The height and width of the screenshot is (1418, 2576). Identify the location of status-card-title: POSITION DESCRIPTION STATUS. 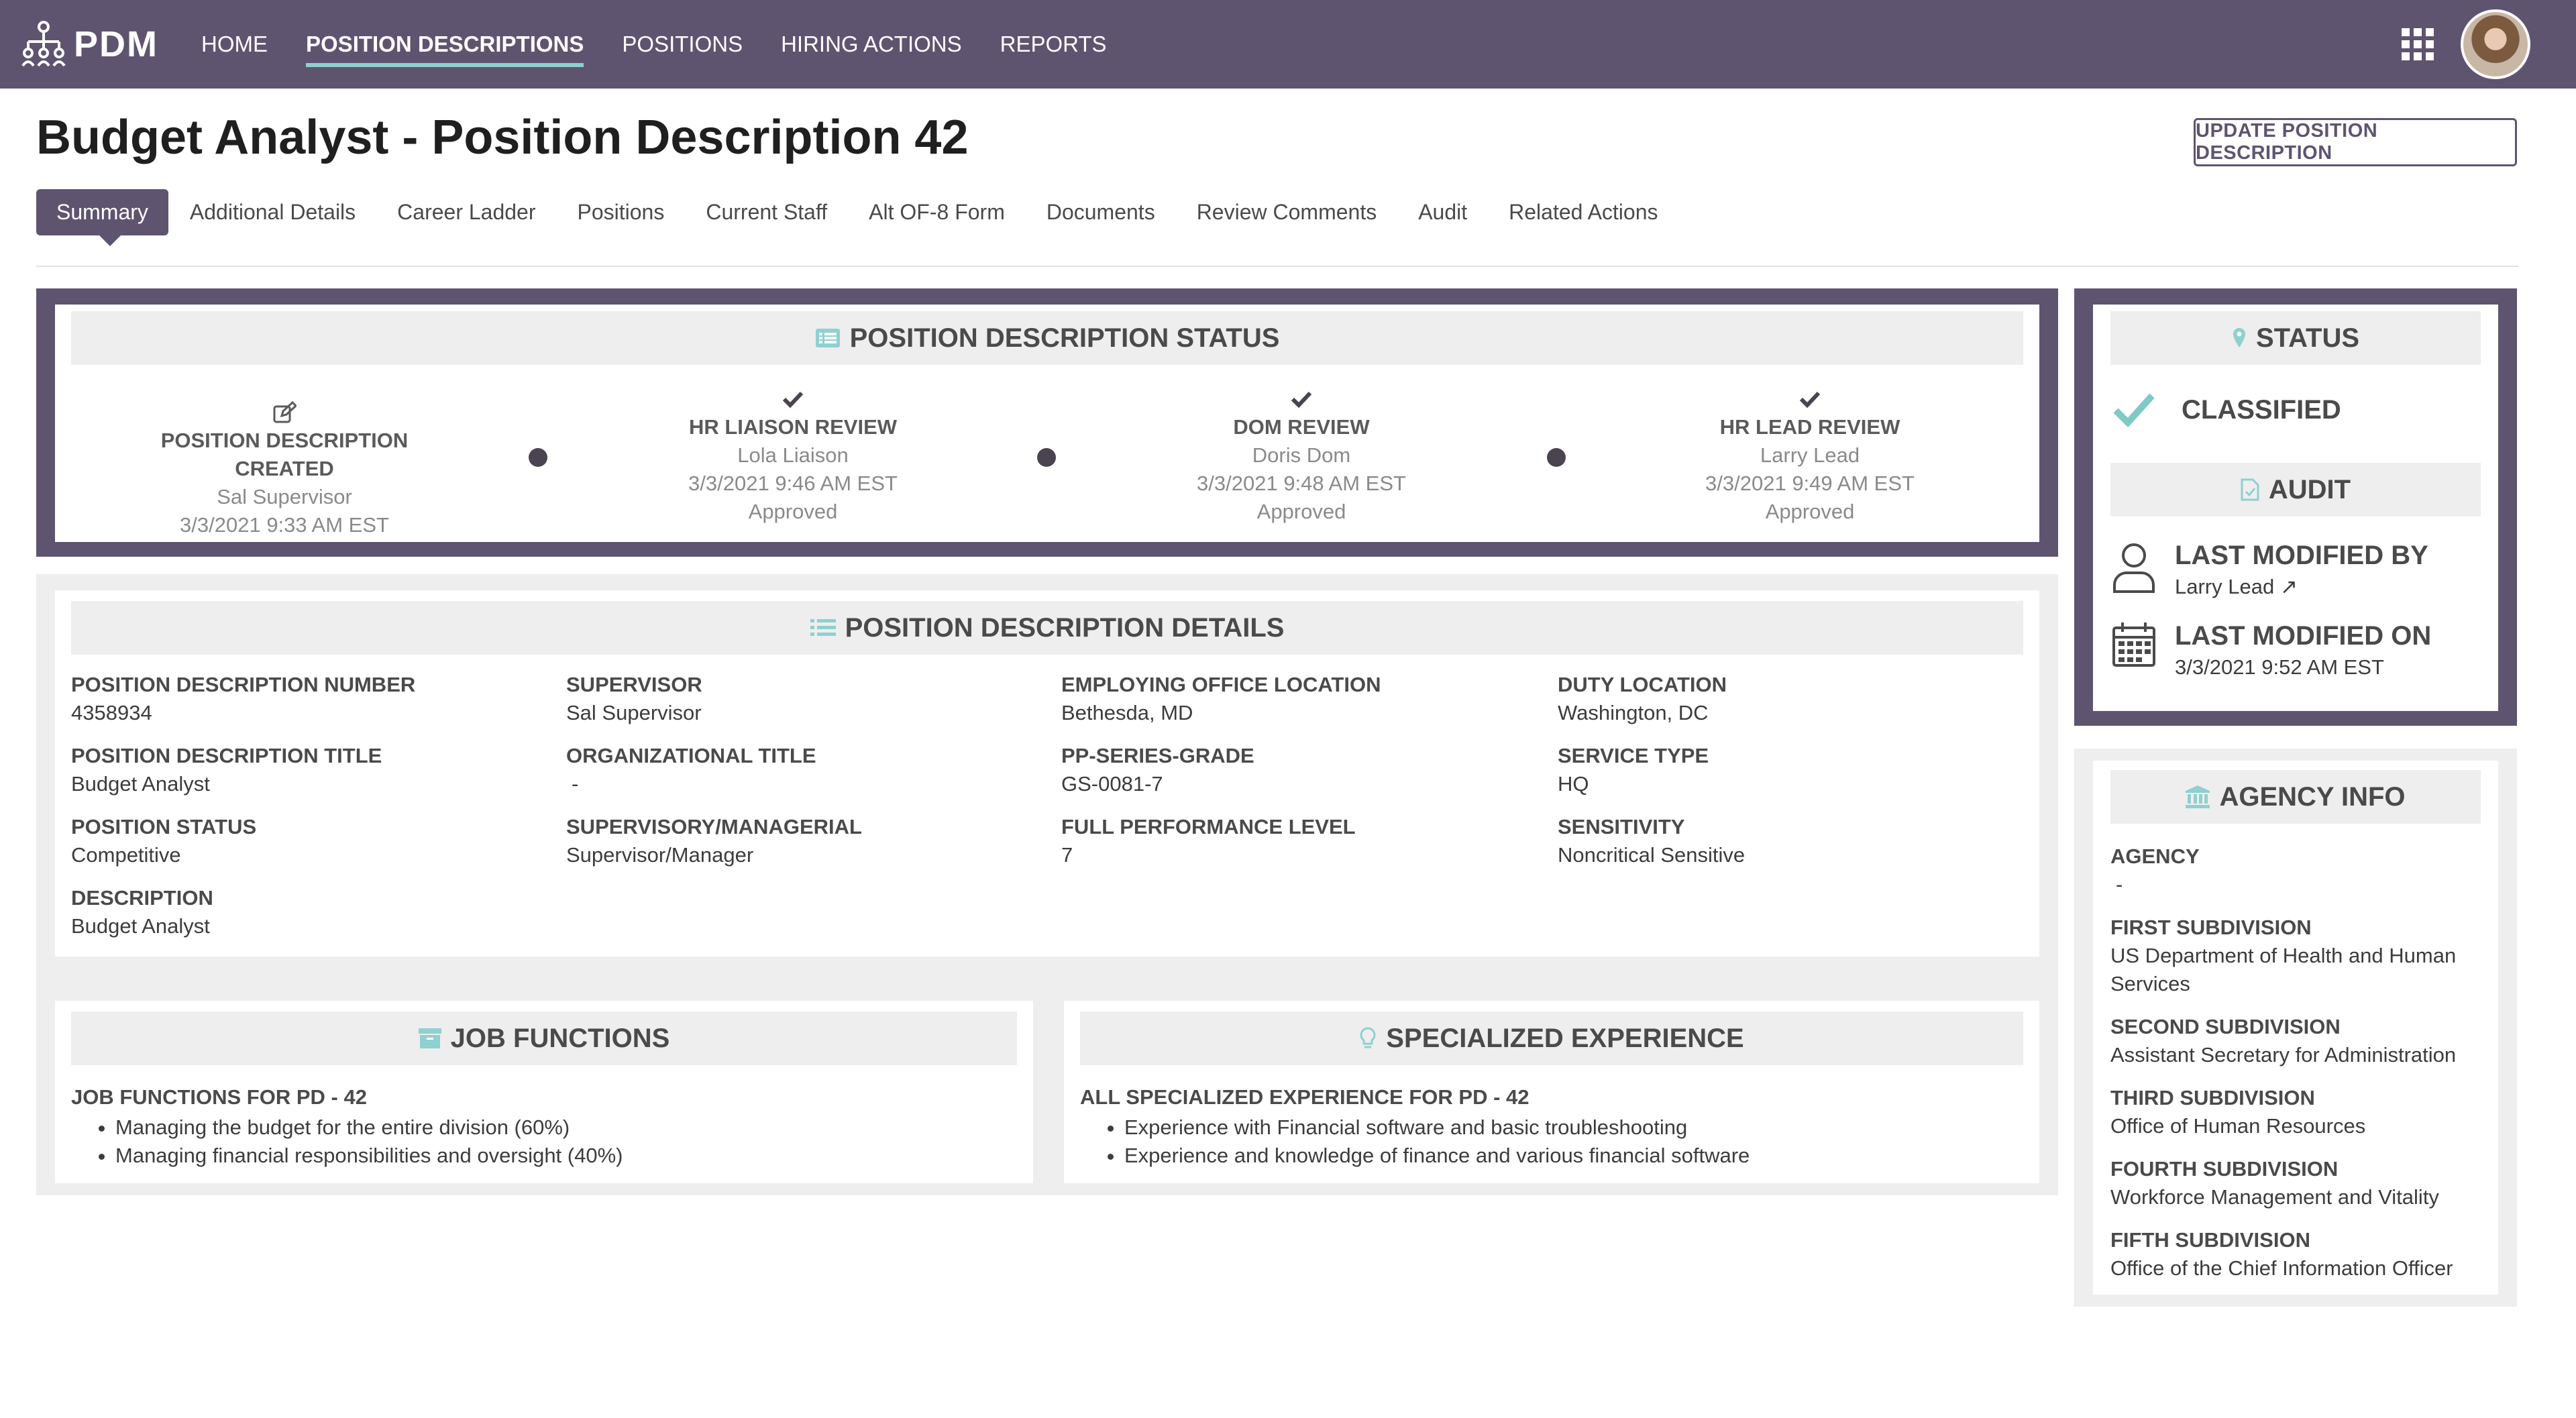
(1064, 338).